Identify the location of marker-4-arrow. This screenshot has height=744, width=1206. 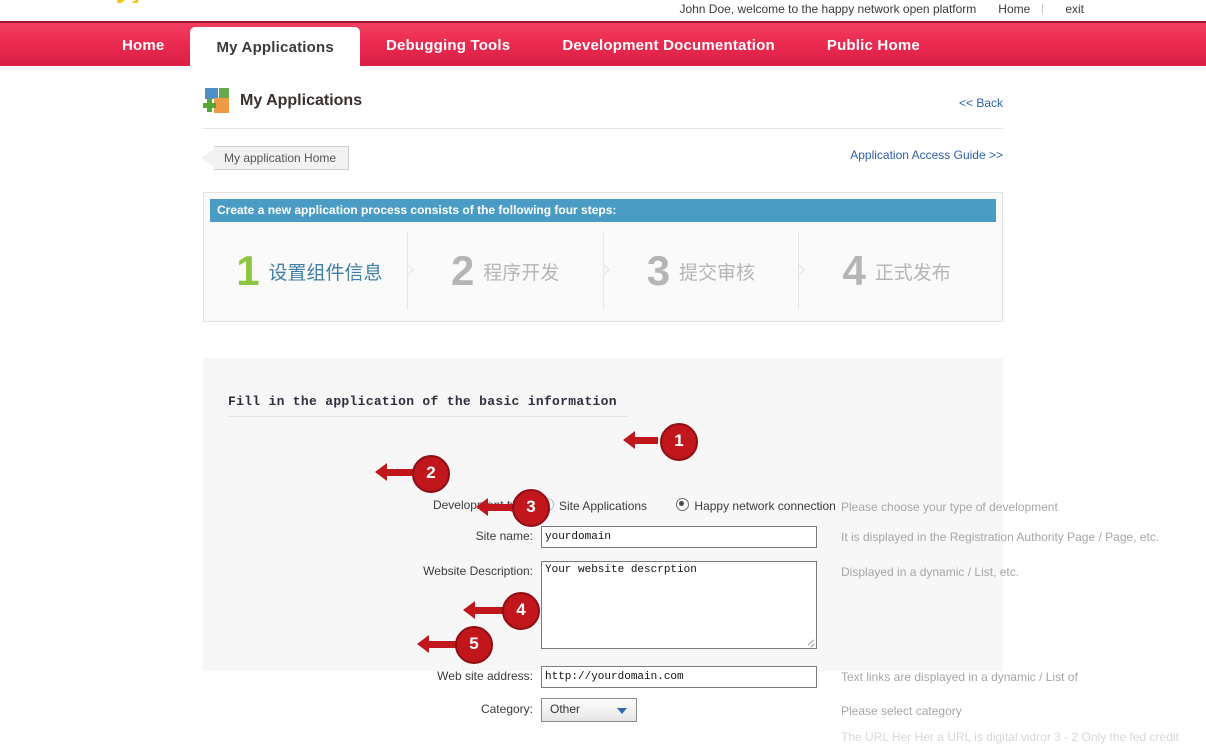
(483, 610).